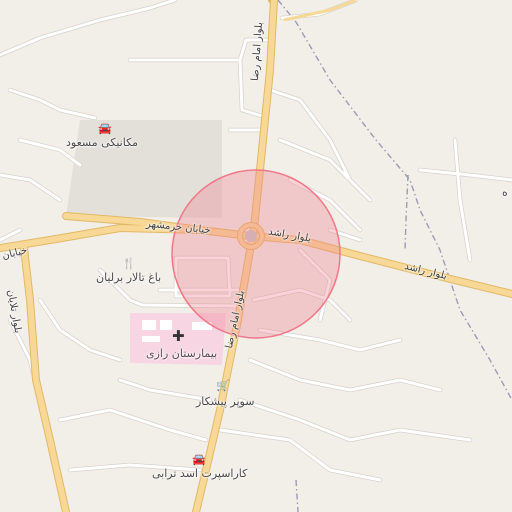 This screenshot has width=512, height=512. I want to click on poi-label-carwash: کاراسپرت اسد ترابی, so click(199, 473).